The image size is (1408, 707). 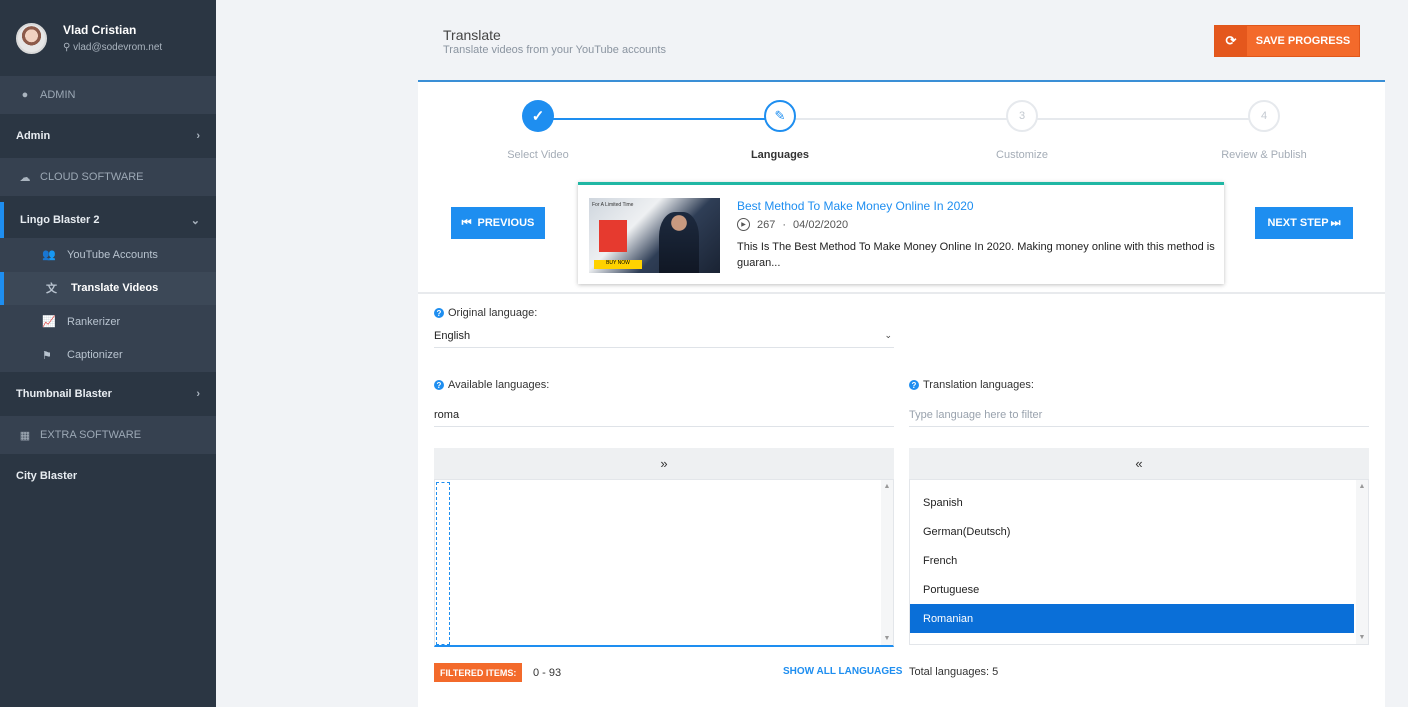 What do you see at coordinates (679, 242) in the screenshot?
I see `thumbnail-person` at bounding box center [679, 242].